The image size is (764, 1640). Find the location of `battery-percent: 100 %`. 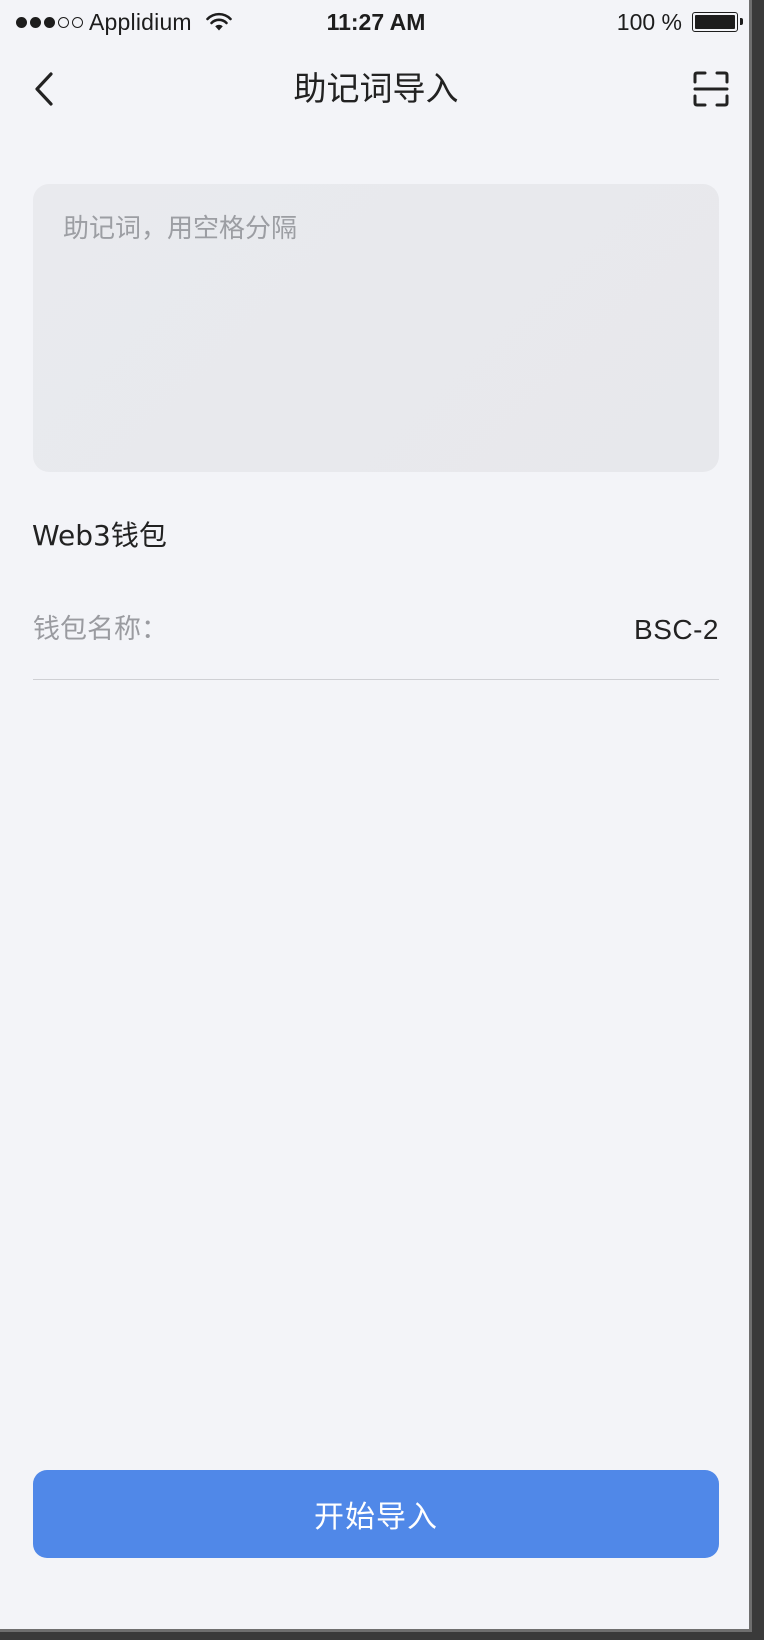

battery-percent: 100 % is located at coordinates (649, 21).